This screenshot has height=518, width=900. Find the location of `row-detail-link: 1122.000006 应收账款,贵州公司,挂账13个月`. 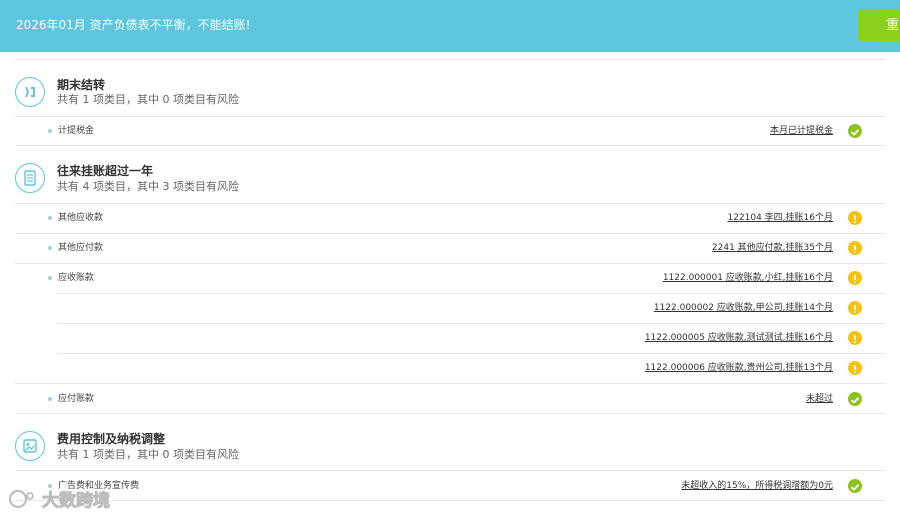

row-detail-link: 1122.000006 应收账款,贵州公司,挂账13个月 is located at coordinates (739, 368).